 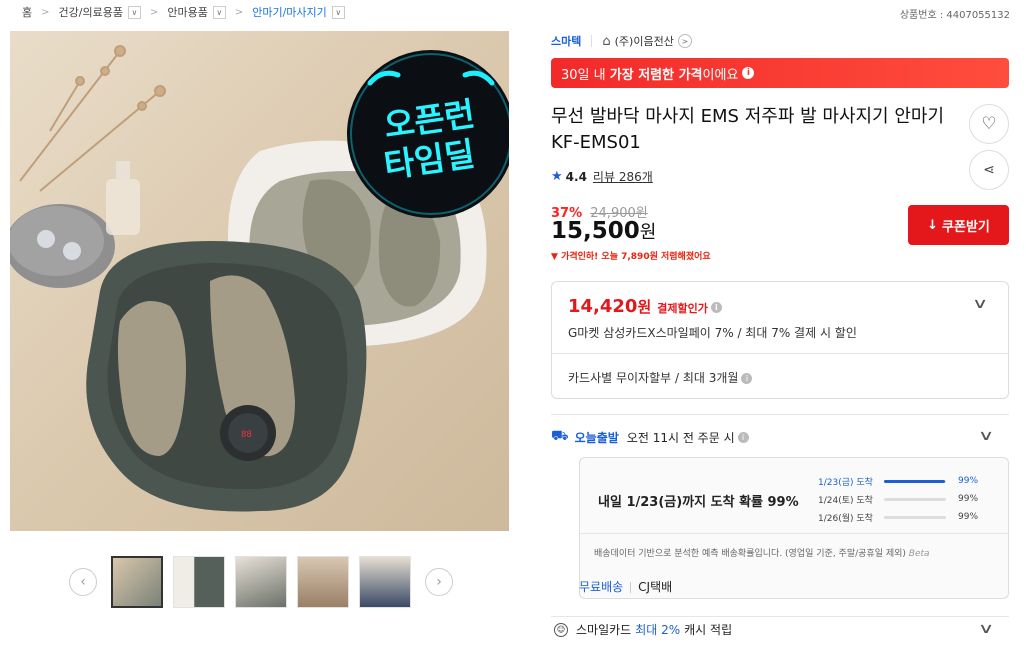 I want to click on delivery-probability-list: 1/23(금) 도착 99% 1/24(토) 도착 99% 1/26(월) 도착 99%, so click(x=908, y=499).